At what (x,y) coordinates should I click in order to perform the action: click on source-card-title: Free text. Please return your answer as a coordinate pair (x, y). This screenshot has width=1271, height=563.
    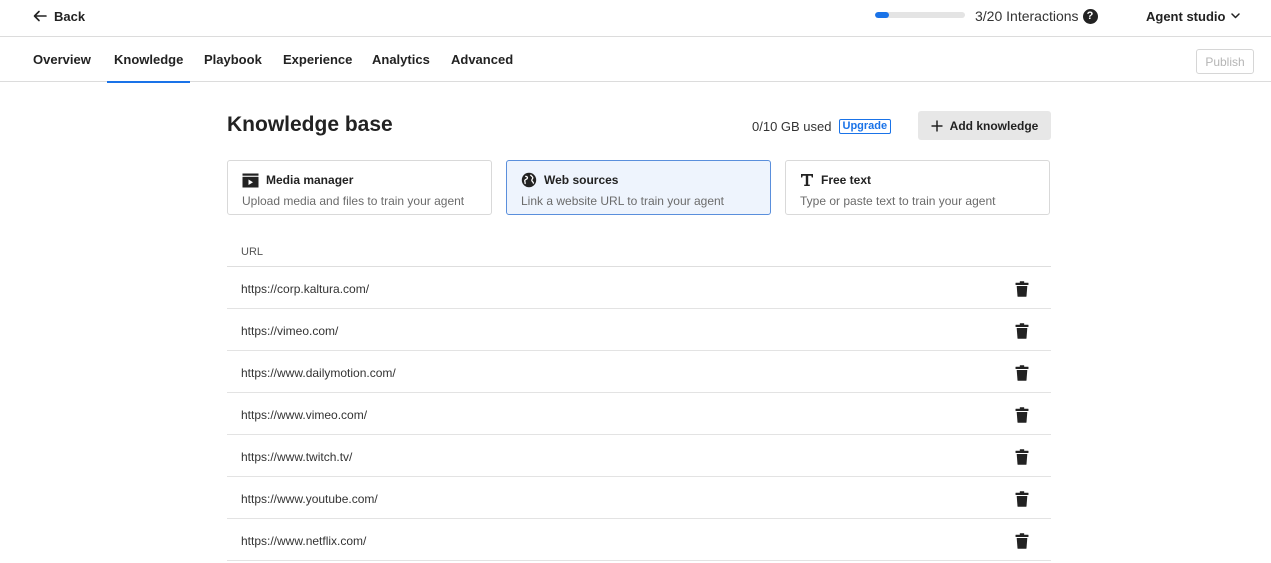
    Looking at the image, I should click on (846, 180).